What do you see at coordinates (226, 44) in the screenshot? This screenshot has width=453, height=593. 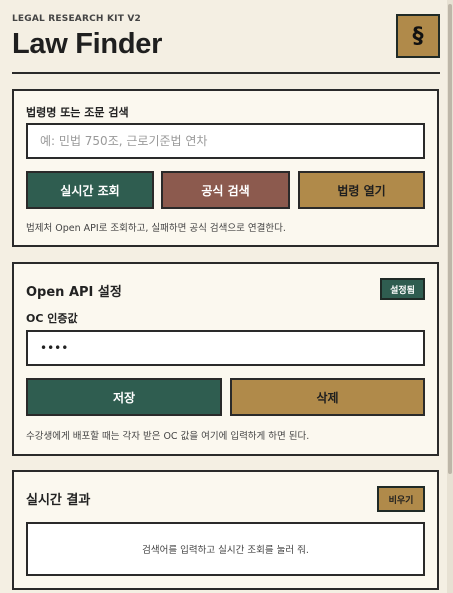 I see `app-header: LEGAL RESEARCH KIT V2 Law Finder §` at bounding box center [226, 44].